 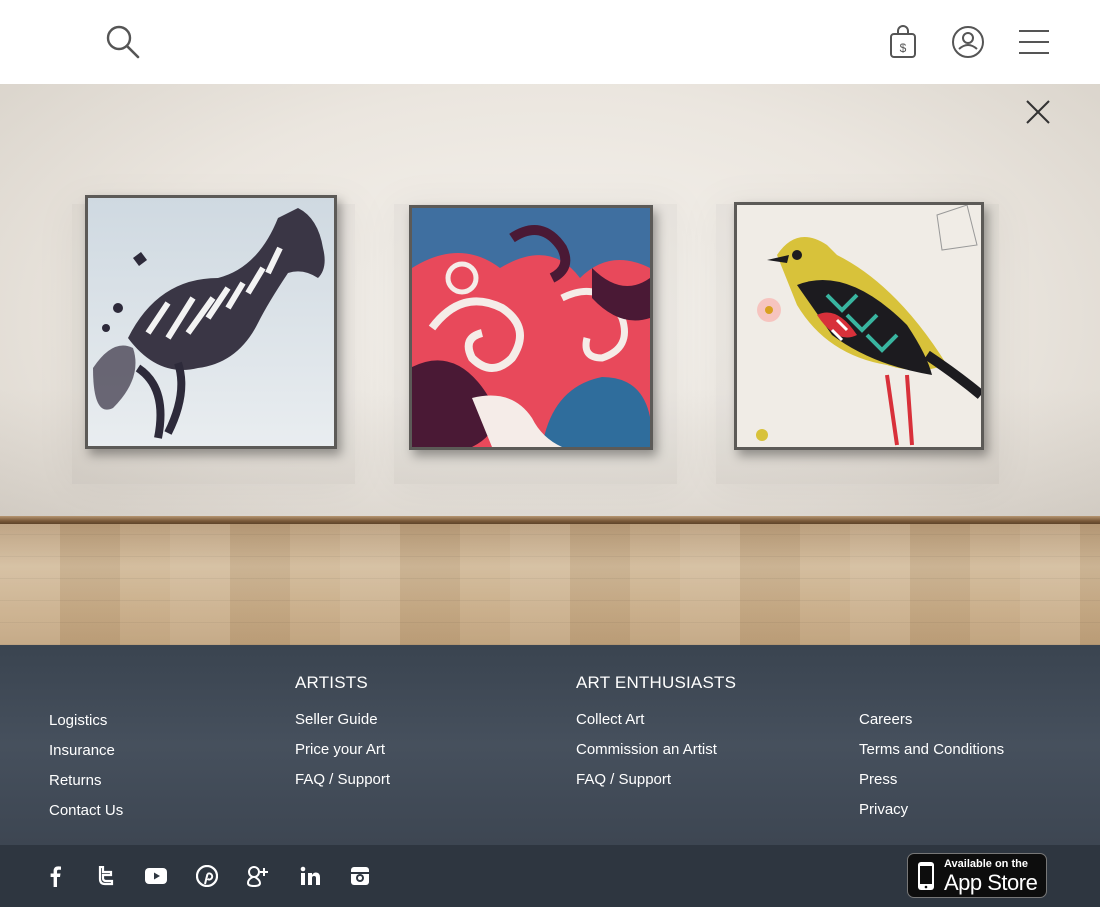 I want to click on pinterest-icon, so click(x=207, y=876).